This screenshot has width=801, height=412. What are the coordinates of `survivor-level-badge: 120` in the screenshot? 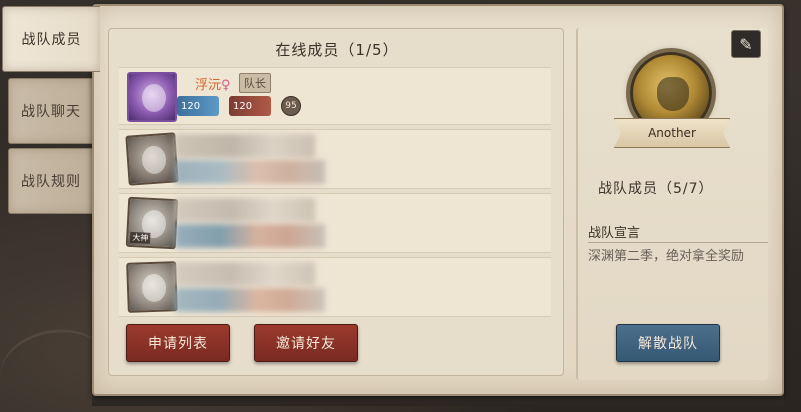 It's located at (198, 106).